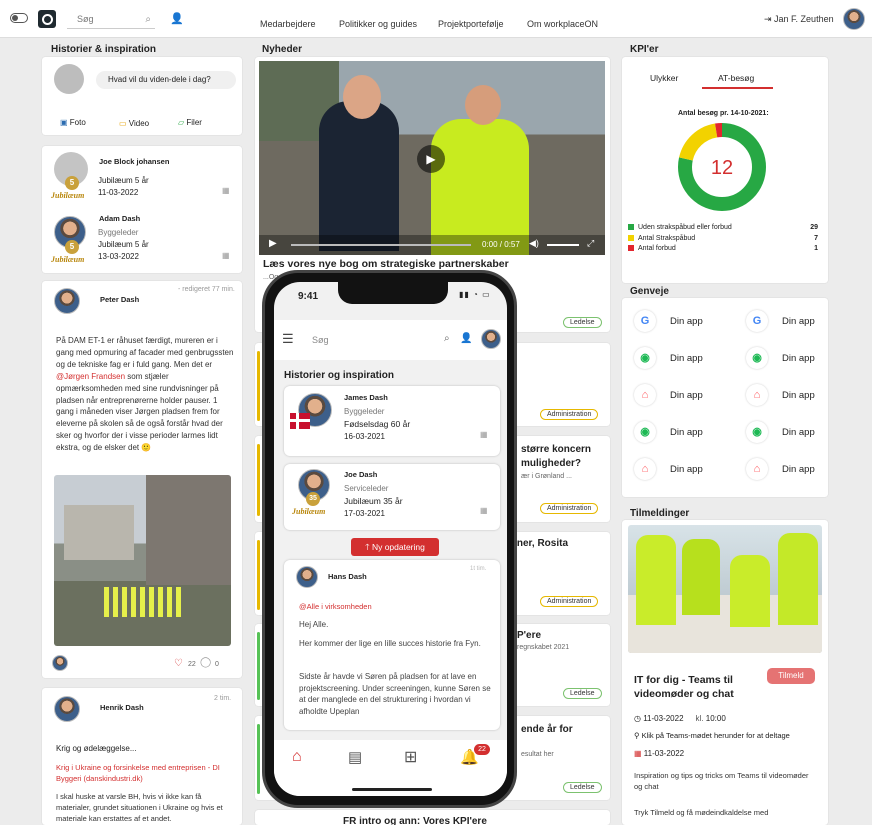  Describe the element at coordinates (563, 245) in the screenshot. I see `volume-slider` at that location.